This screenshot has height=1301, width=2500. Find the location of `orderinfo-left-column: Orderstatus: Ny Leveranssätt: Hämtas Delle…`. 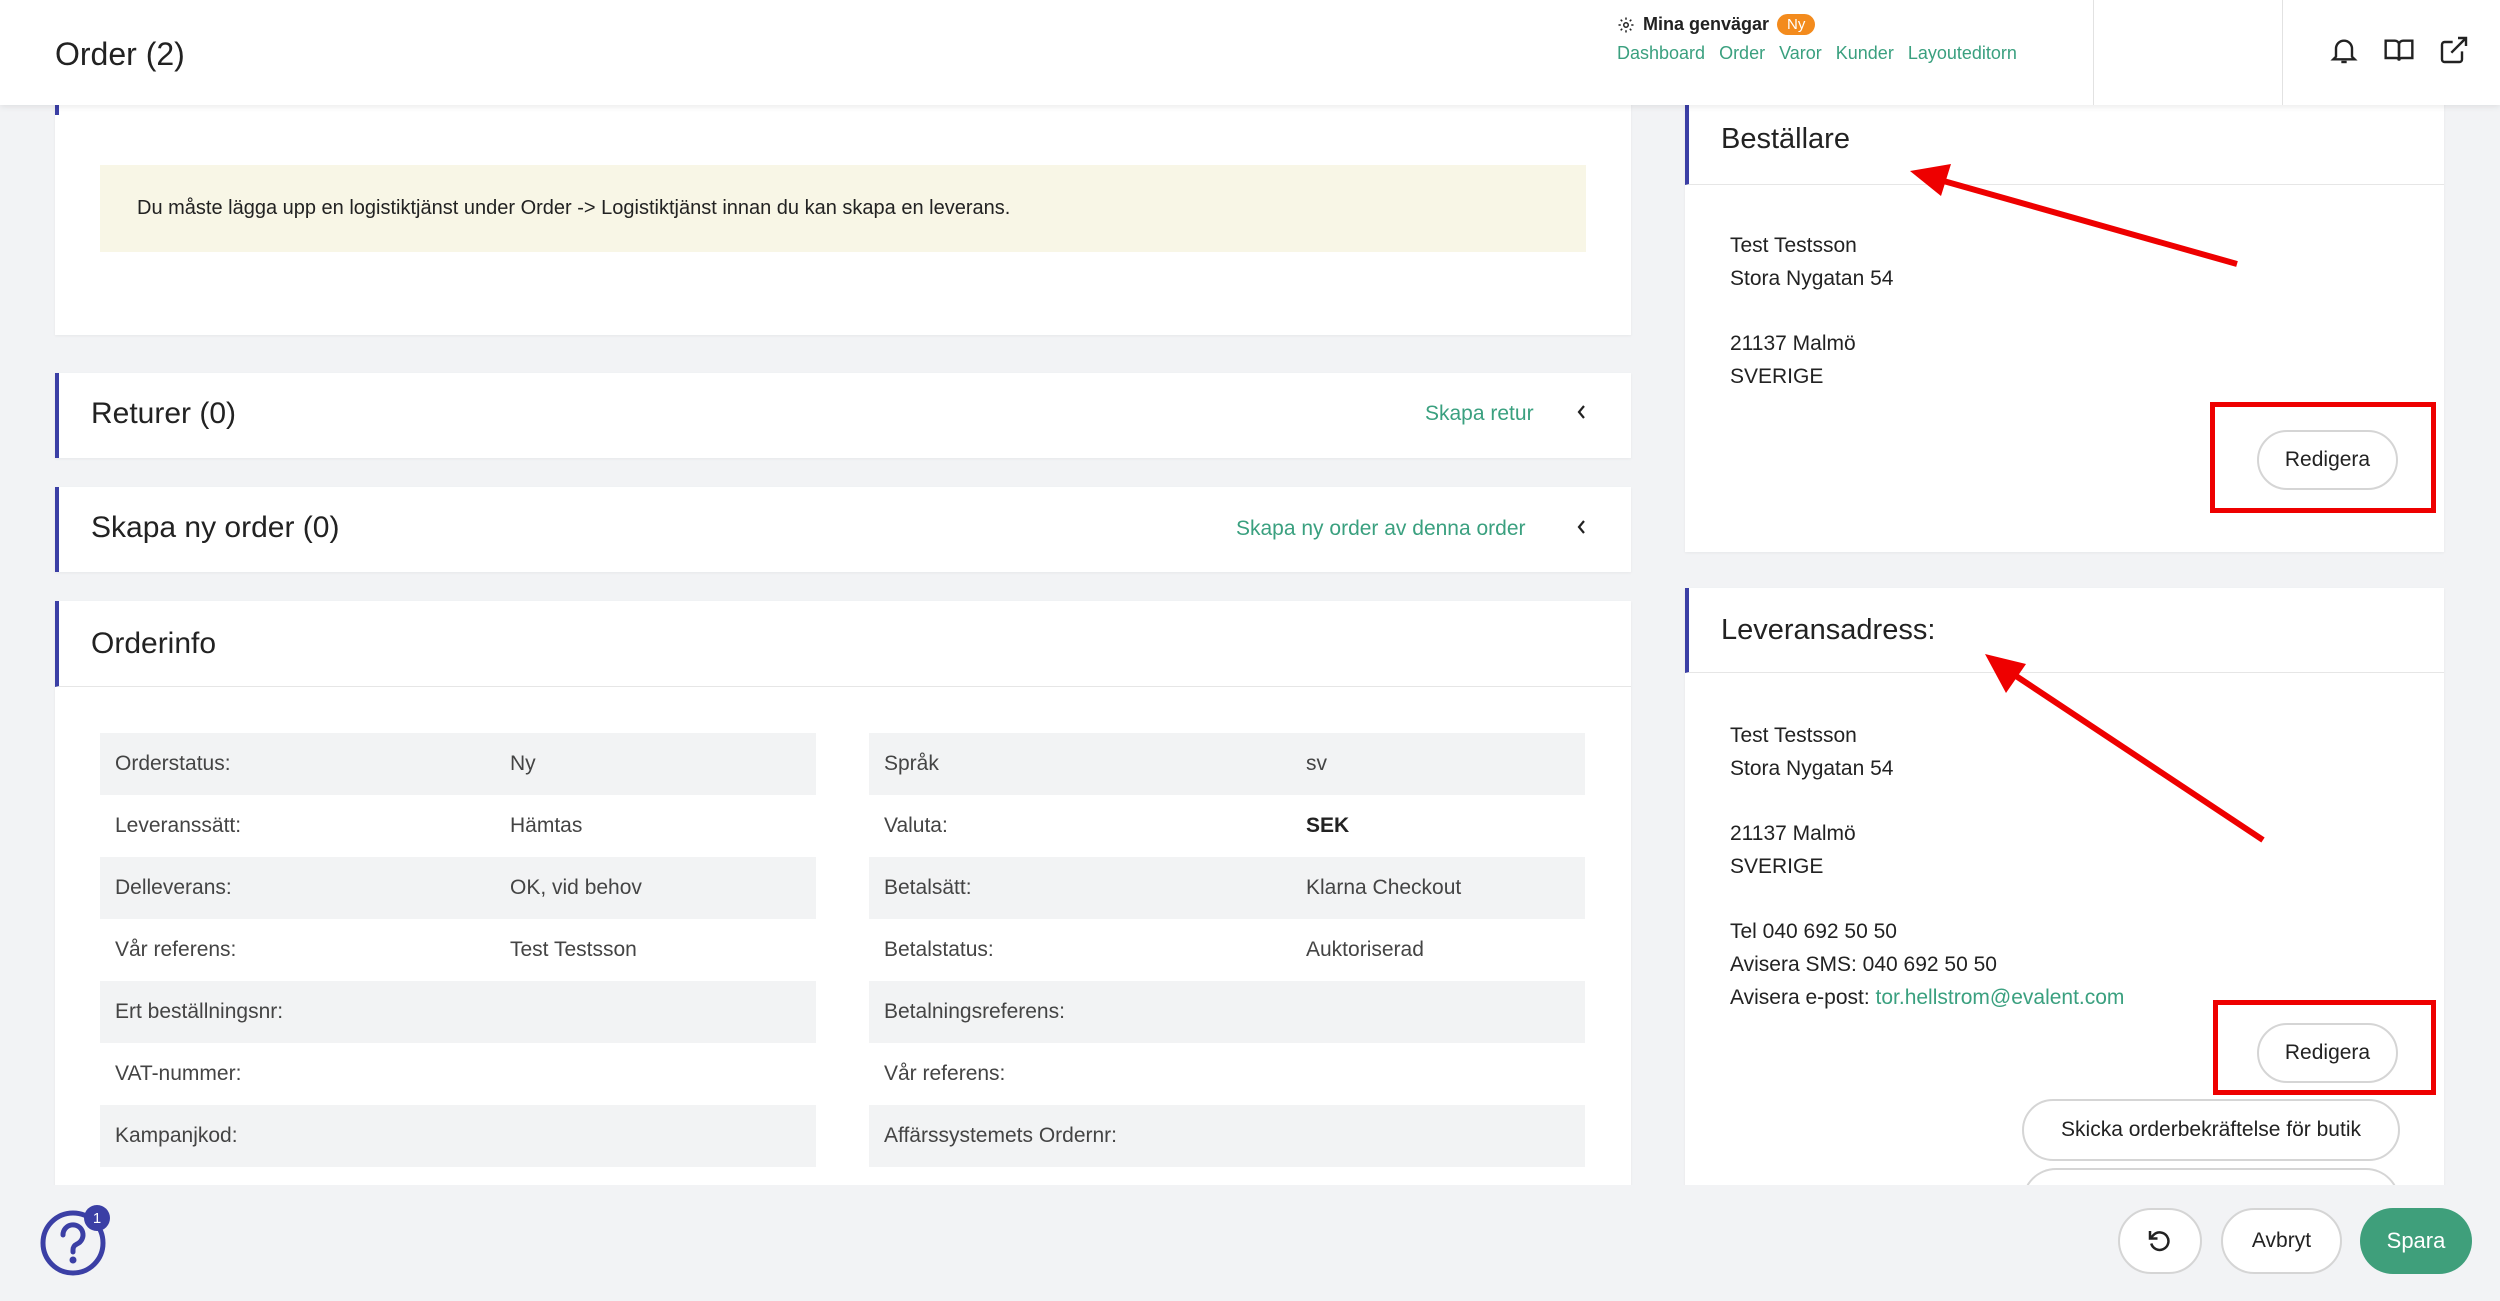

orderinfo-left-column: Orderstatus: Ny Leveranssätt: Hämtas Delle… is located at coordinates (458, 950).